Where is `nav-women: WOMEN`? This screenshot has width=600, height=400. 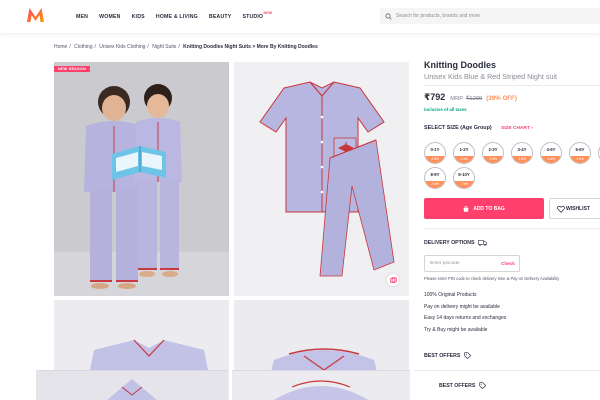
nav-women: WOMEN is located at coordinates (109, 17).